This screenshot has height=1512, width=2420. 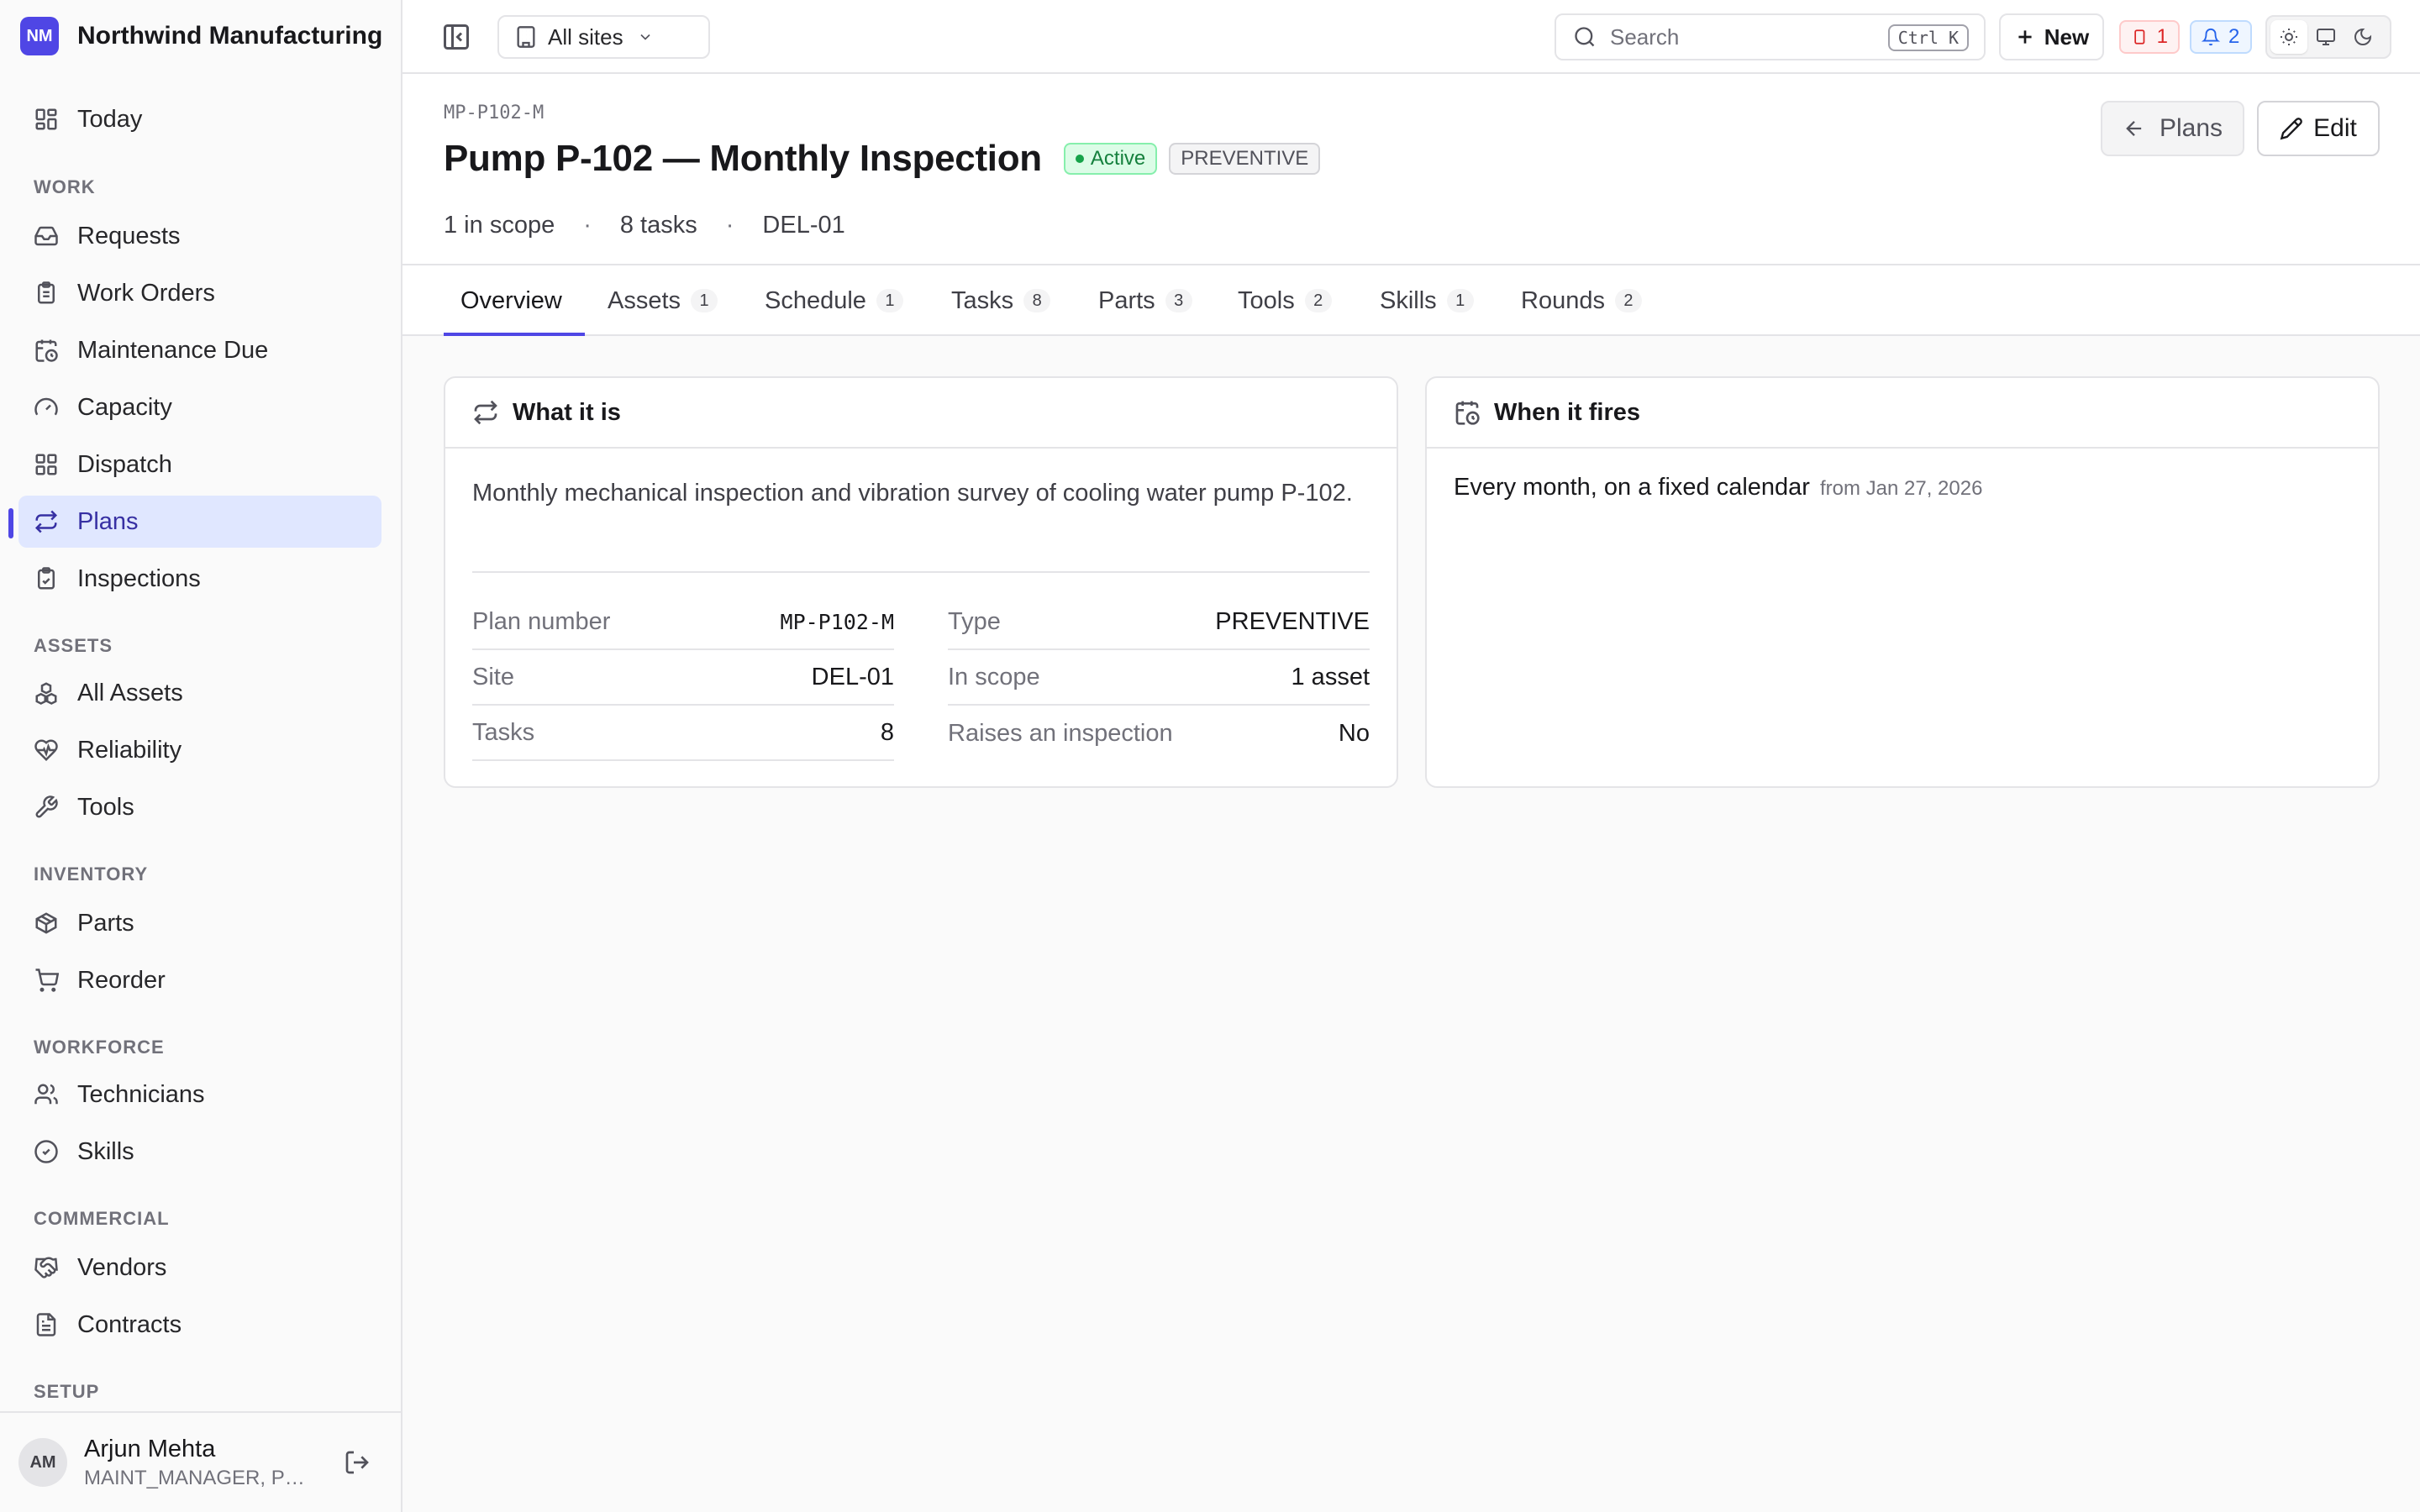 I want to click on sidebar-toggle-icon, so click(x=456, y=37).